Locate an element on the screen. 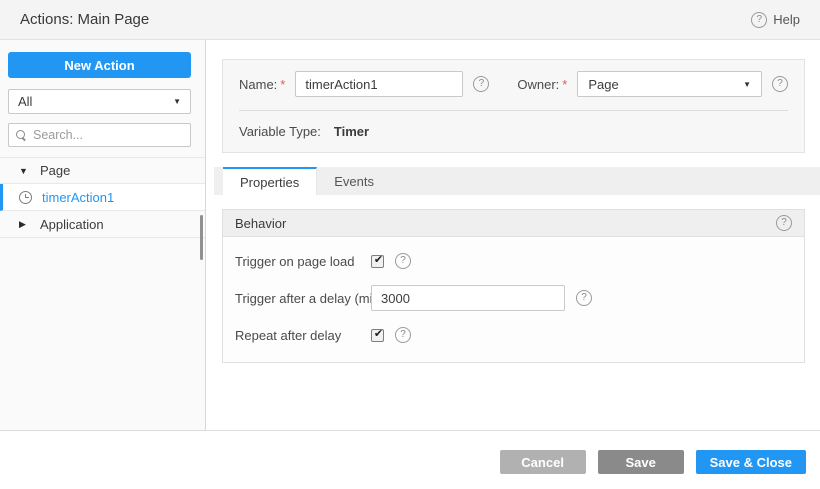 The height and width of the screenshot is (489, 820). trigger-on-page-load-checkbox: ✔ is located at coordinates (377, 260).